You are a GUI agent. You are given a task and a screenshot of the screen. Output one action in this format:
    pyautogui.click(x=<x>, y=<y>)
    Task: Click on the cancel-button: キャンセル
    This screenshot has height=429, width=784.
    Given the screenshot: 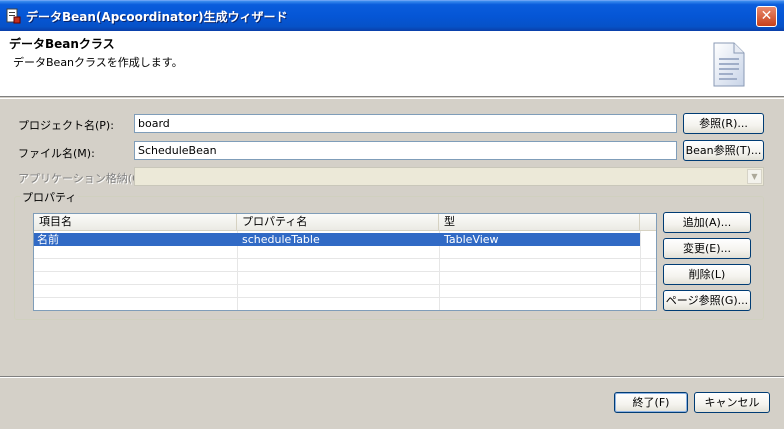 What is the action you would take?
    pyautogui.click(x=732, y=402)
    